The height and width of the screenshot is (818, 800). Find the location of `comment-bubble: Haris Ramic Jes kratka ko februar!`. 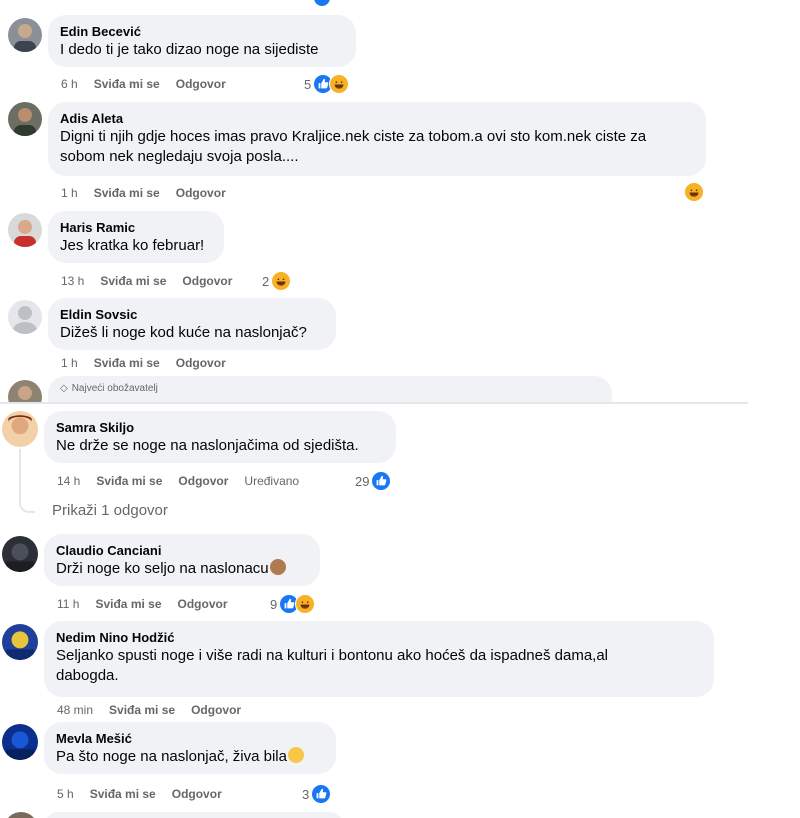

comment-bubble: Haris Ramic Jes kratka ko februar! is located at coordinates (136, 237).